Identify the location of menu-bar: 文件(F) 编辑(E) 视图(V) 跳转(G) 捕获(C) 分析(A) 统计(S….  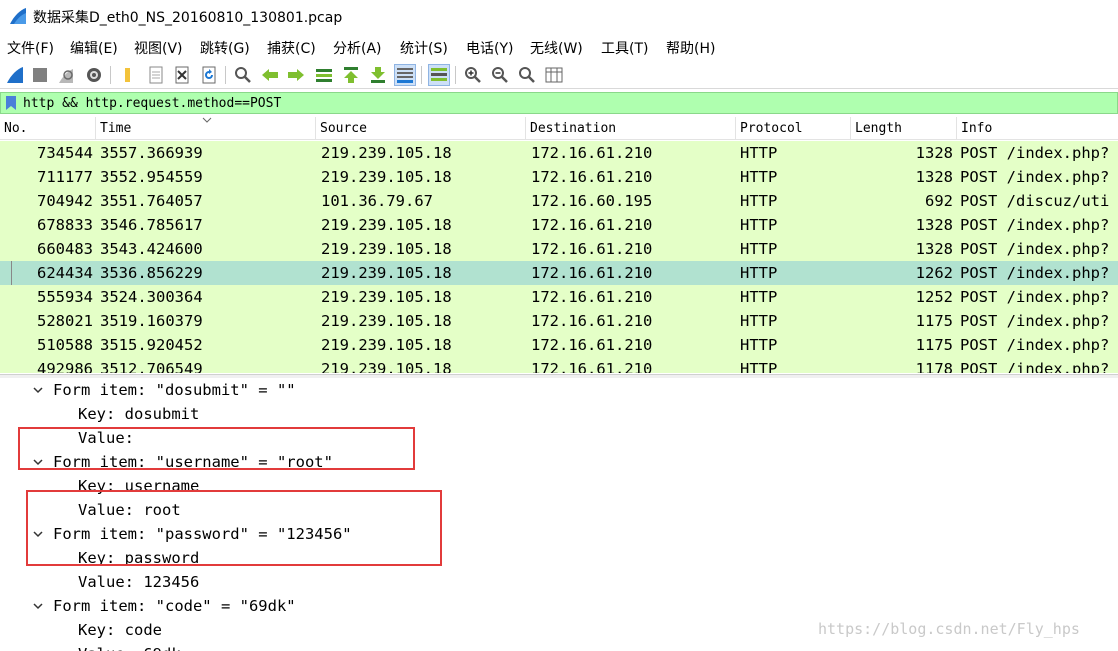
(559, 48).